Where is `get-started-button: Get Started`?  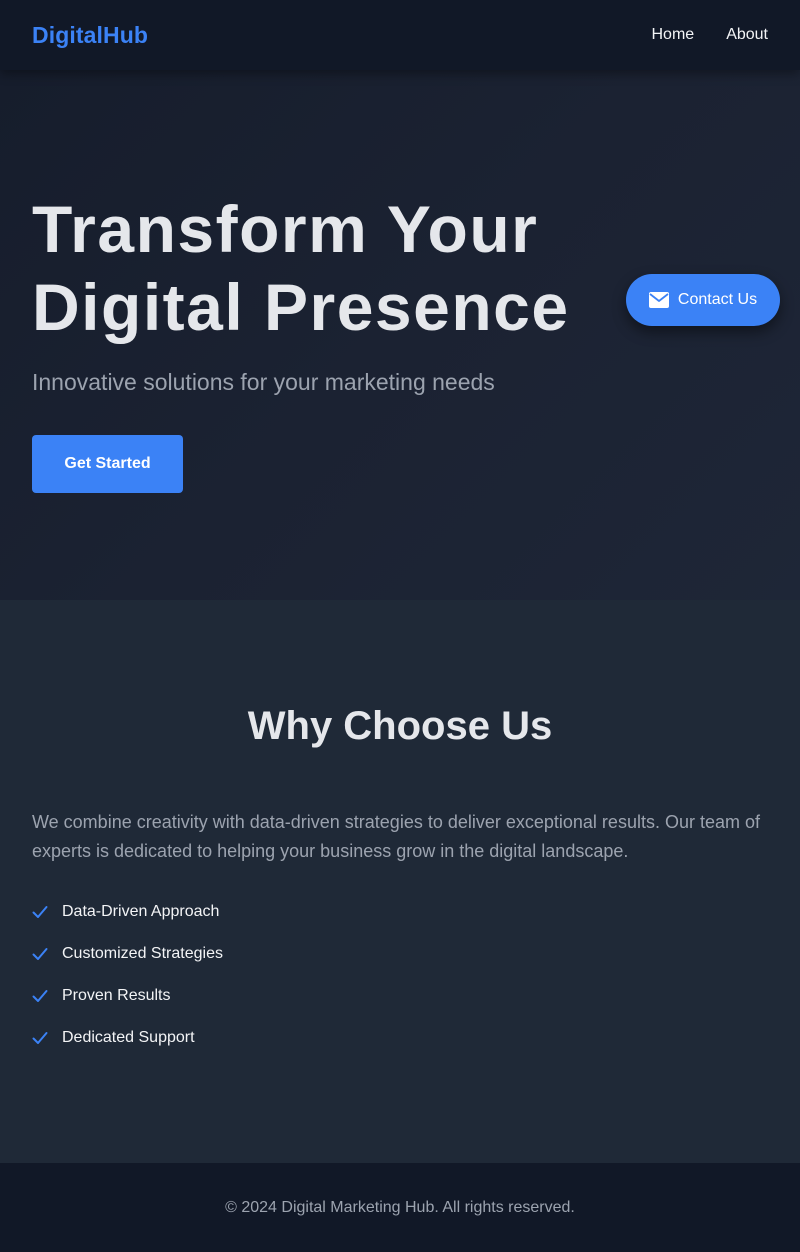 get-started-button: Get Started is located at coordinates (107, 464).